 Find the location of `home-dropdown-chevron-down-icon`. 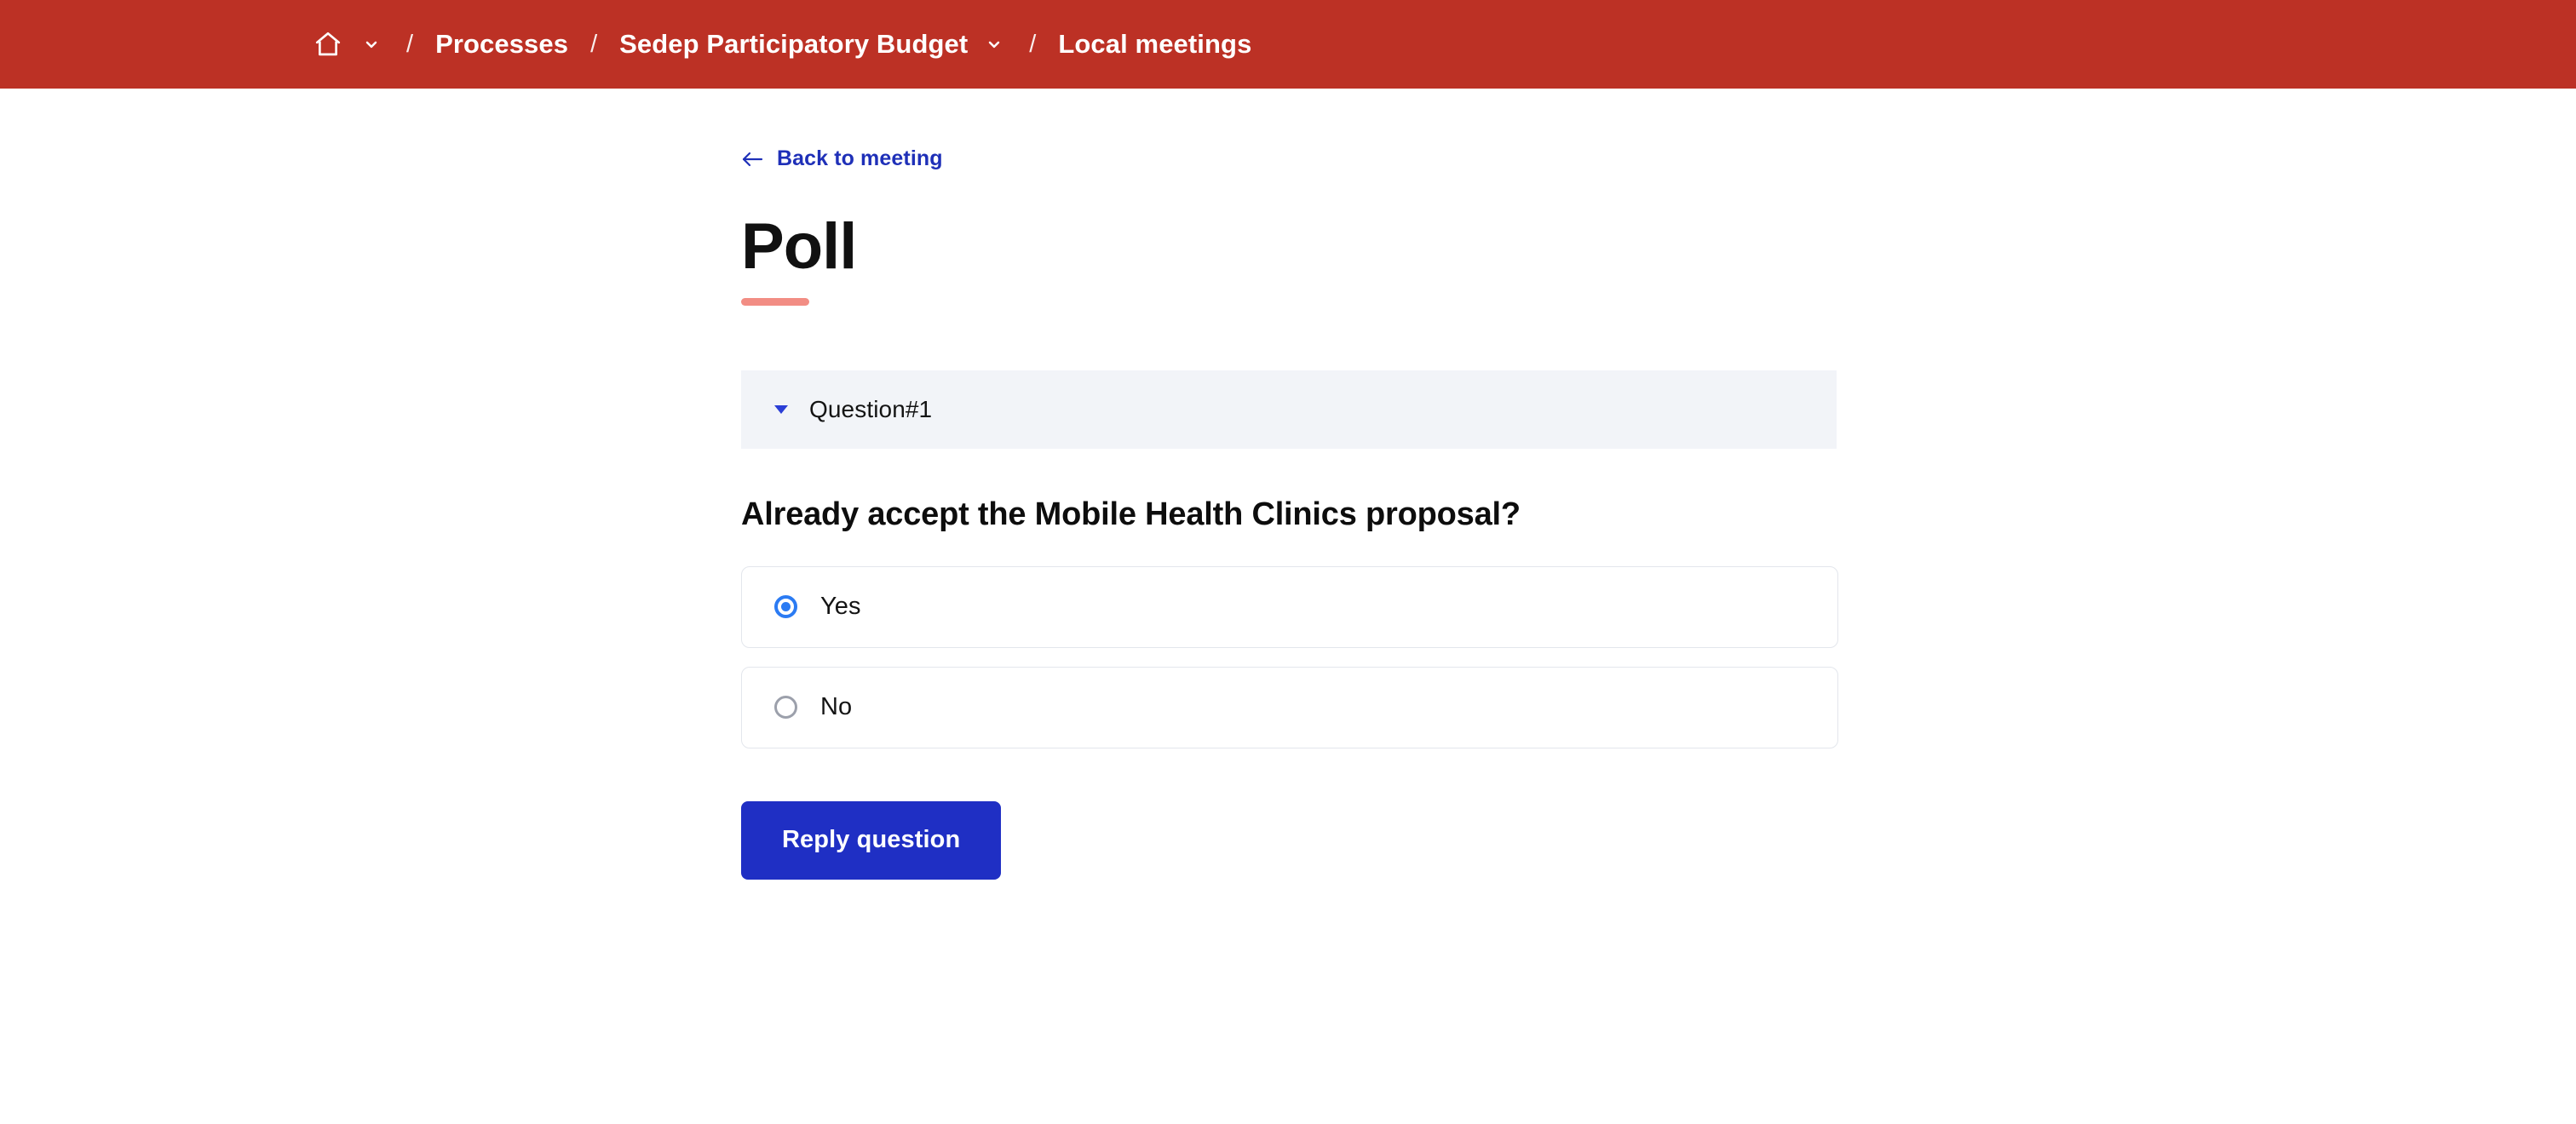

home-dropdown-chevron-down-icon is located at coordinates (371, 44).